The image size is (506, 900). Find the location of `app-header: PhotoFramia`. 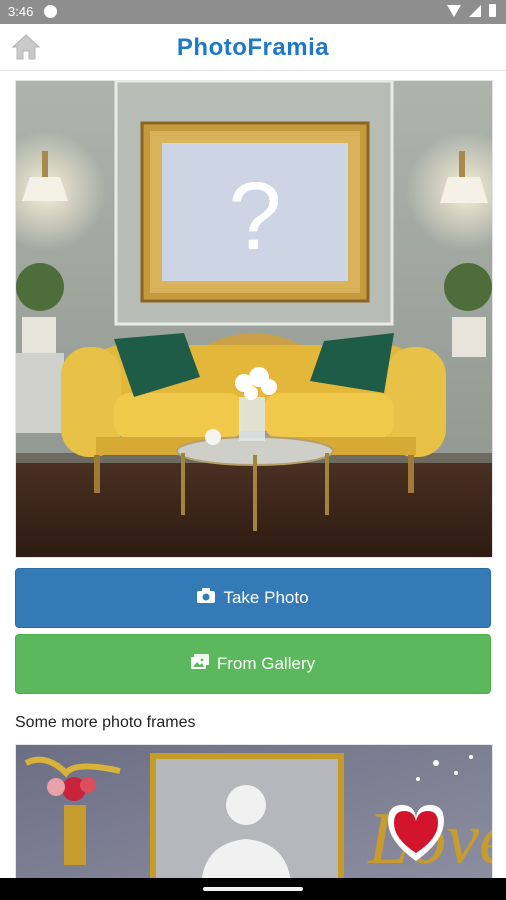

app-header: PhotoFramia is located at coordinates (253, 47).